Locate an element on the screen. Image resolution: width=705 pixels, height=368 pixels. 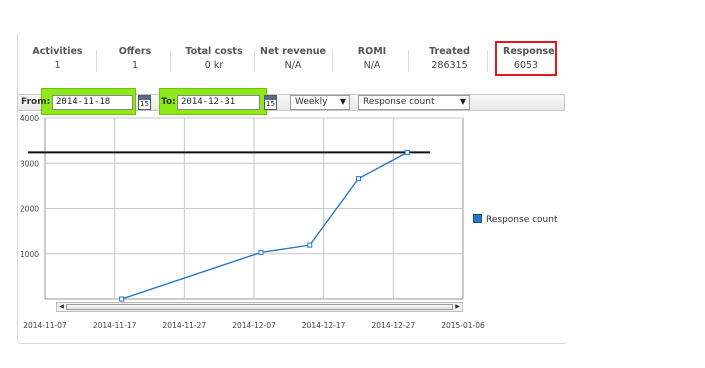
x-tick-label: 2015-01-06 is located at coordinates (463, 325).